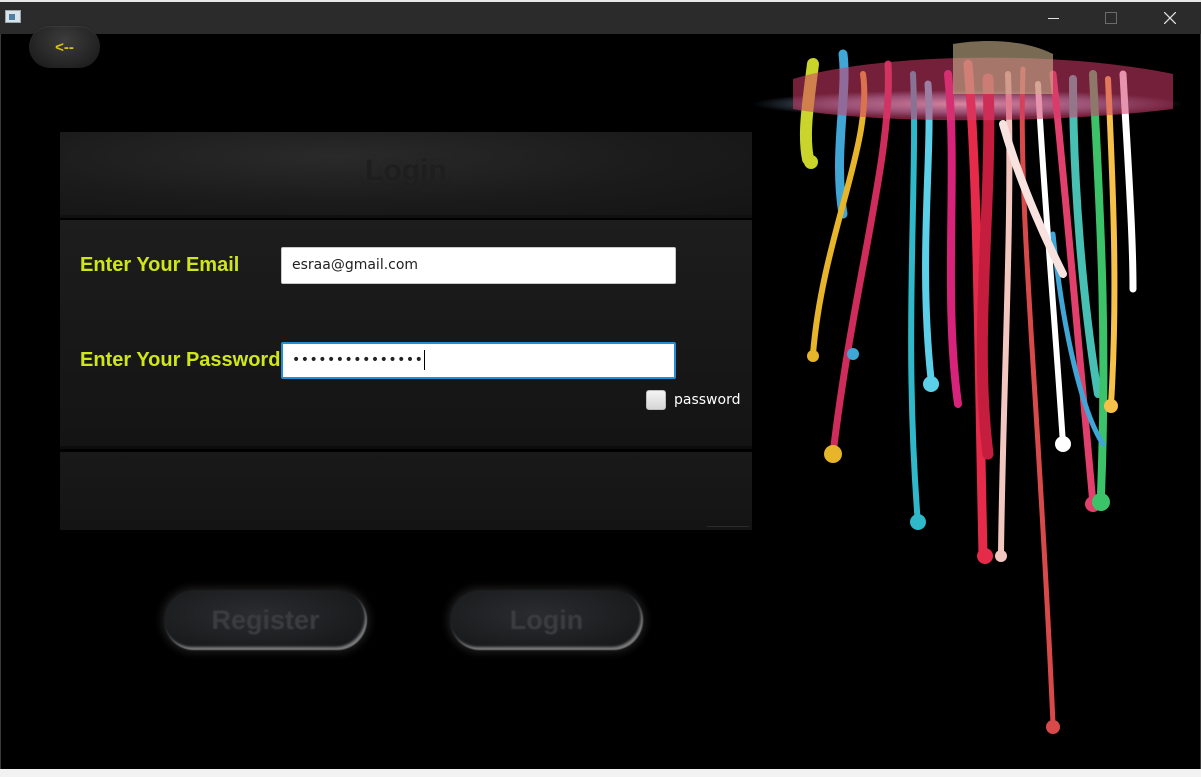 This screenshot has width=1201, height=777. What do you see at coordinates (358, 360) in the screenshot?
I see `password-masked-value: •••••••••••••••` at bounding box center [358, 360].